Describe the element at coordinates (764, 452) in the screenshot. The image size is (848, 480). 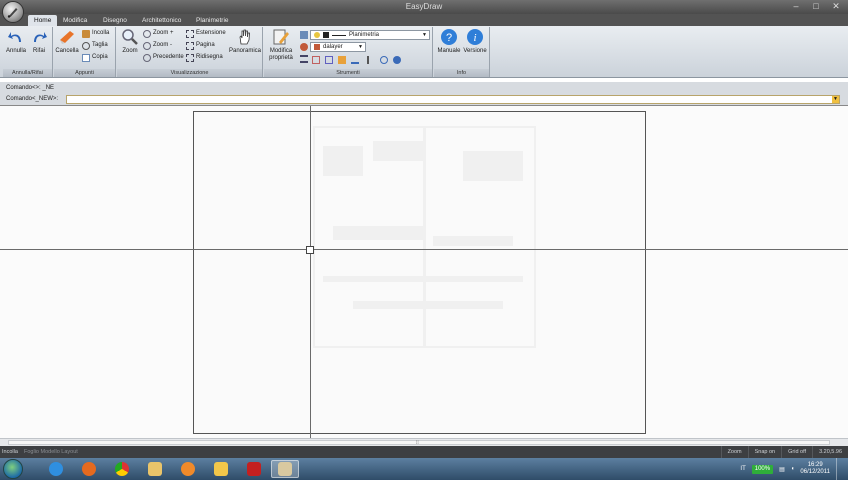
I see `snap-toggle: Snap on` at that location.